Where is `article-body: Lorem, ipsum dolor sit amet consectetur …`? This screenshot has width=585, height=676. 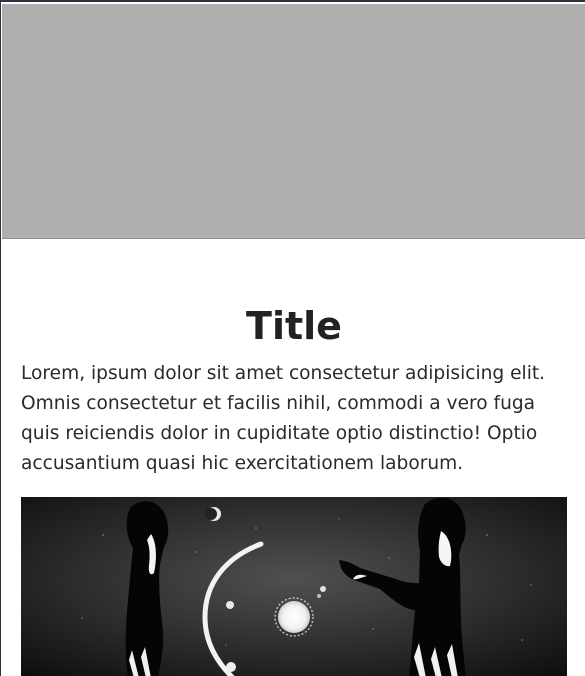 article-body: Lorem, ipsum dolor sit amet consectetur … is located at coordinates (283, 418).